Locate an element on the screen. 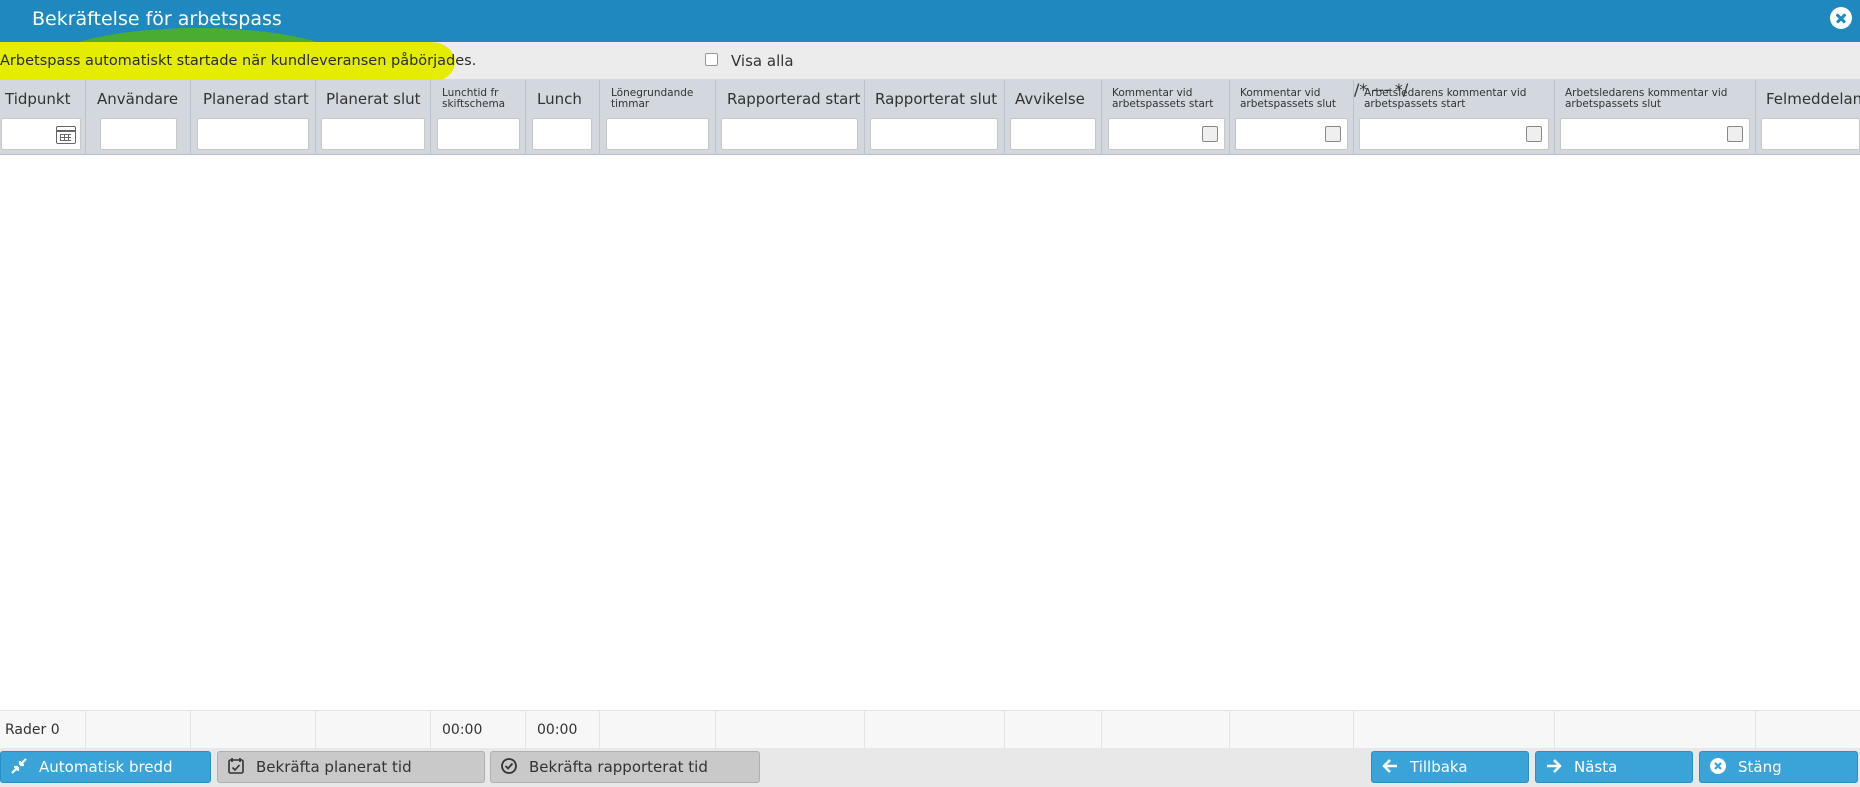 This screenshot has width=1860, height=787. column-rapporterat-slut: Rapporterat slut is located at coordinates (935, 117).